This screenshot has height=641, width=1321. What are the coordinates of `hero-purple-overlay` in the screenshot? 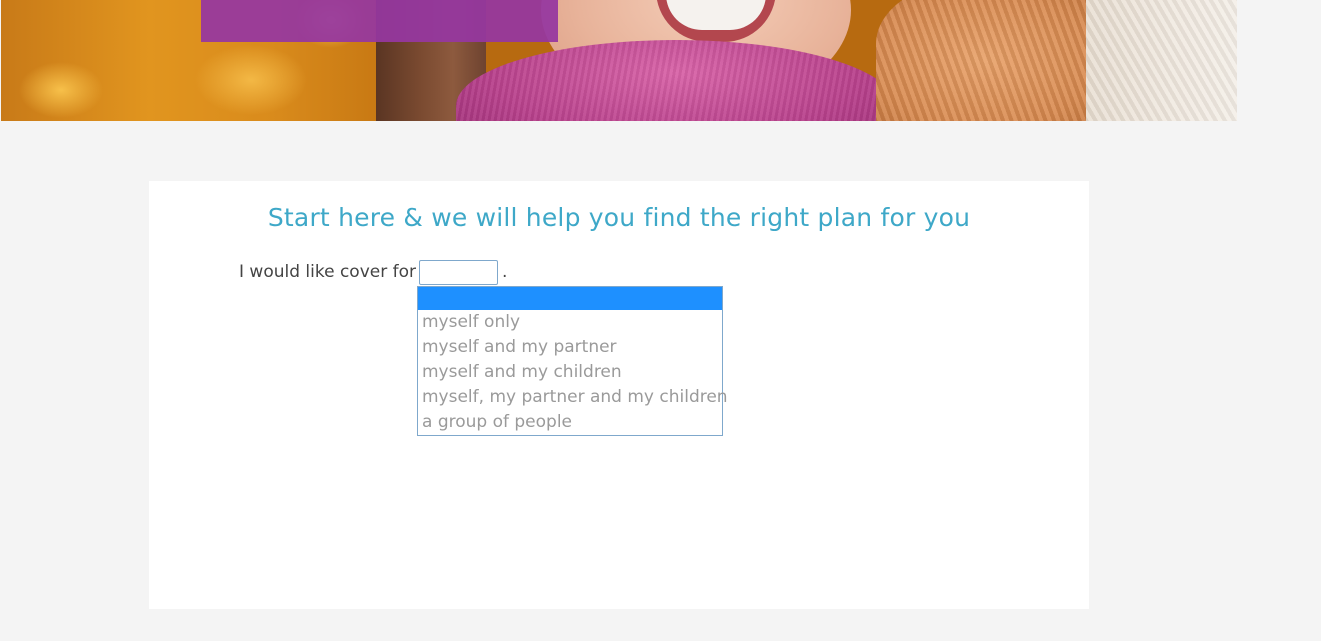 It's located at (379, 21).